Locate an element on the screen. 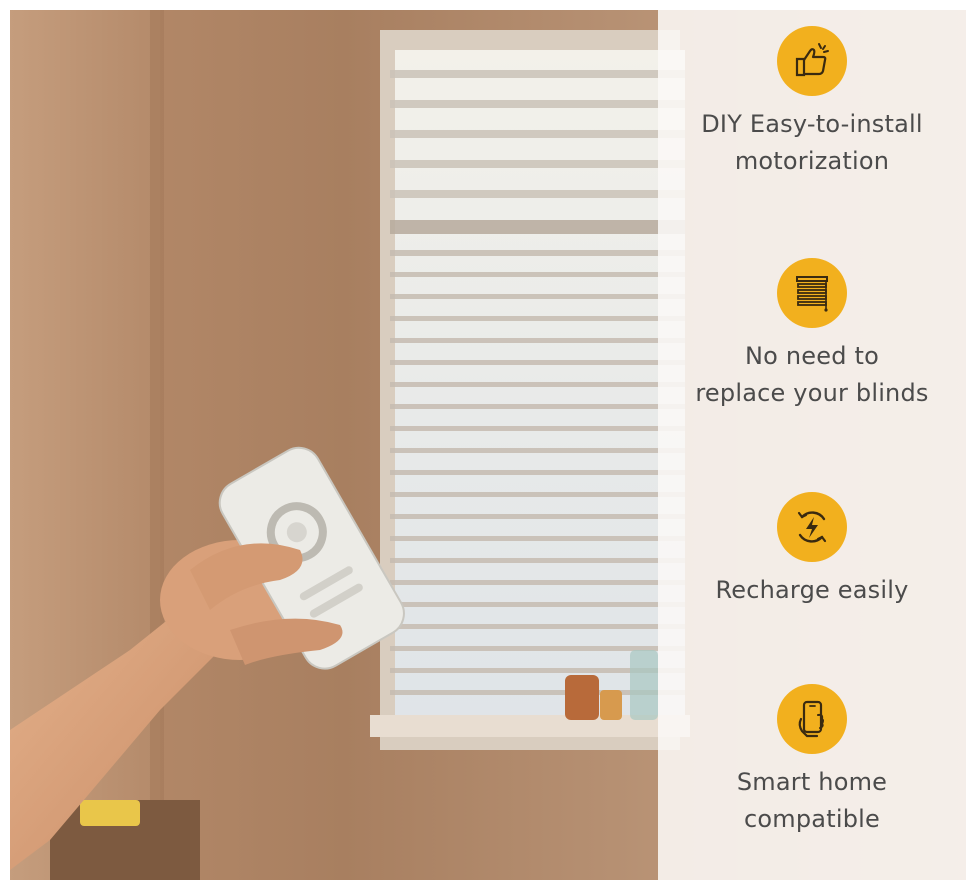 The width and height of the screenshot is (966, 881). smartphone-icon is located at coordinates (812, 719).